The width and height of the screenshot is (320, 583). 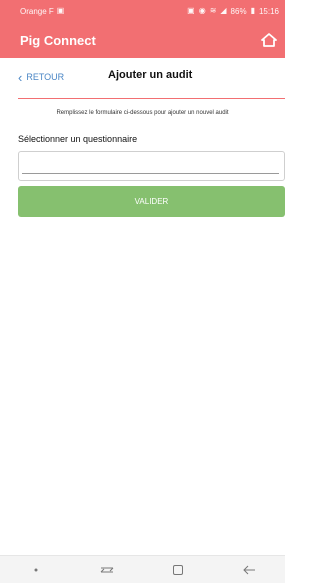 What do you see at coordinates (45, 77) in the screenshot?
I see `back-label: RETOUR` at bounding box center [45, 77].